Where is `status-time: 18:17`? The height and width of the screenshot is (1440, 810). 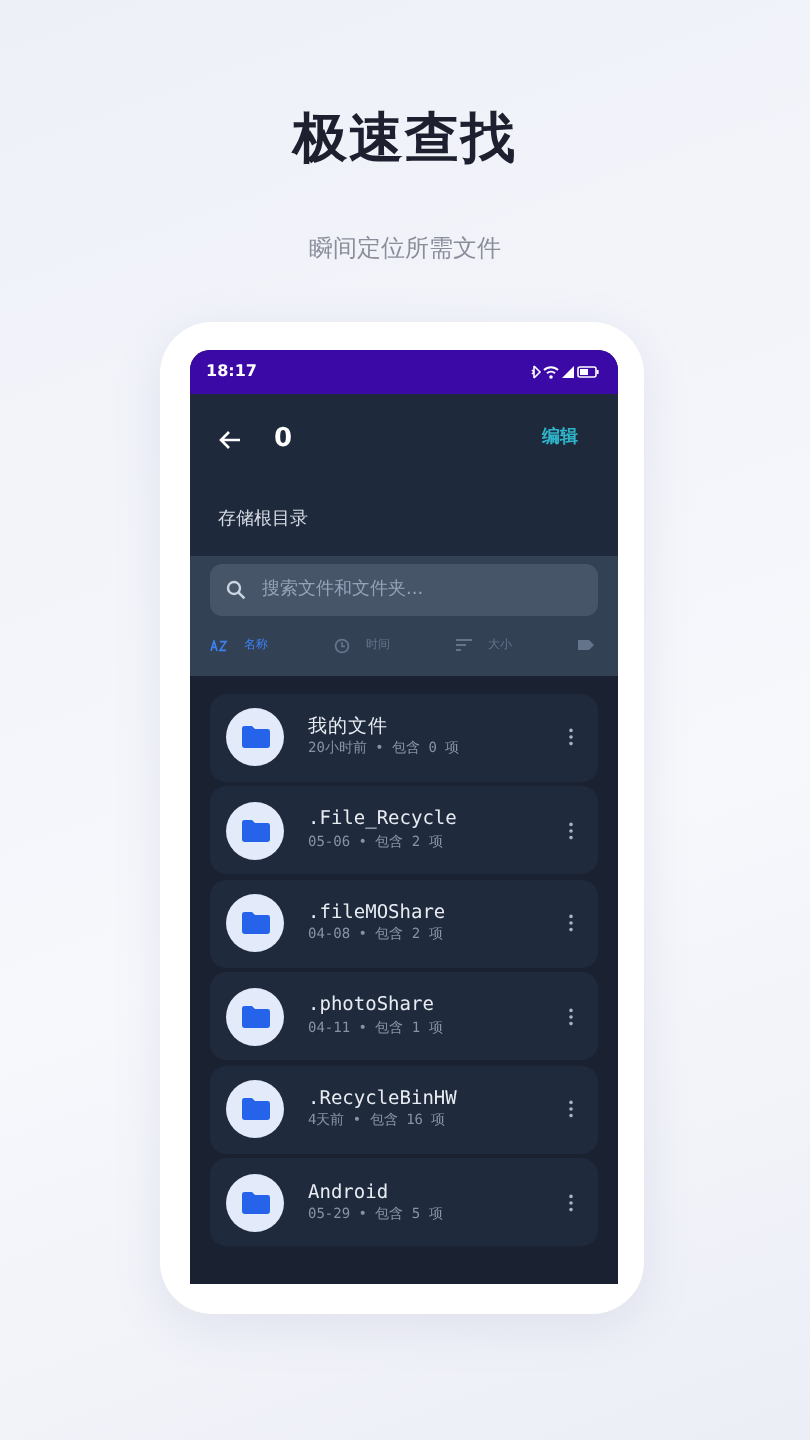
status-time: 18:17 is located at coordinates (231, 371).